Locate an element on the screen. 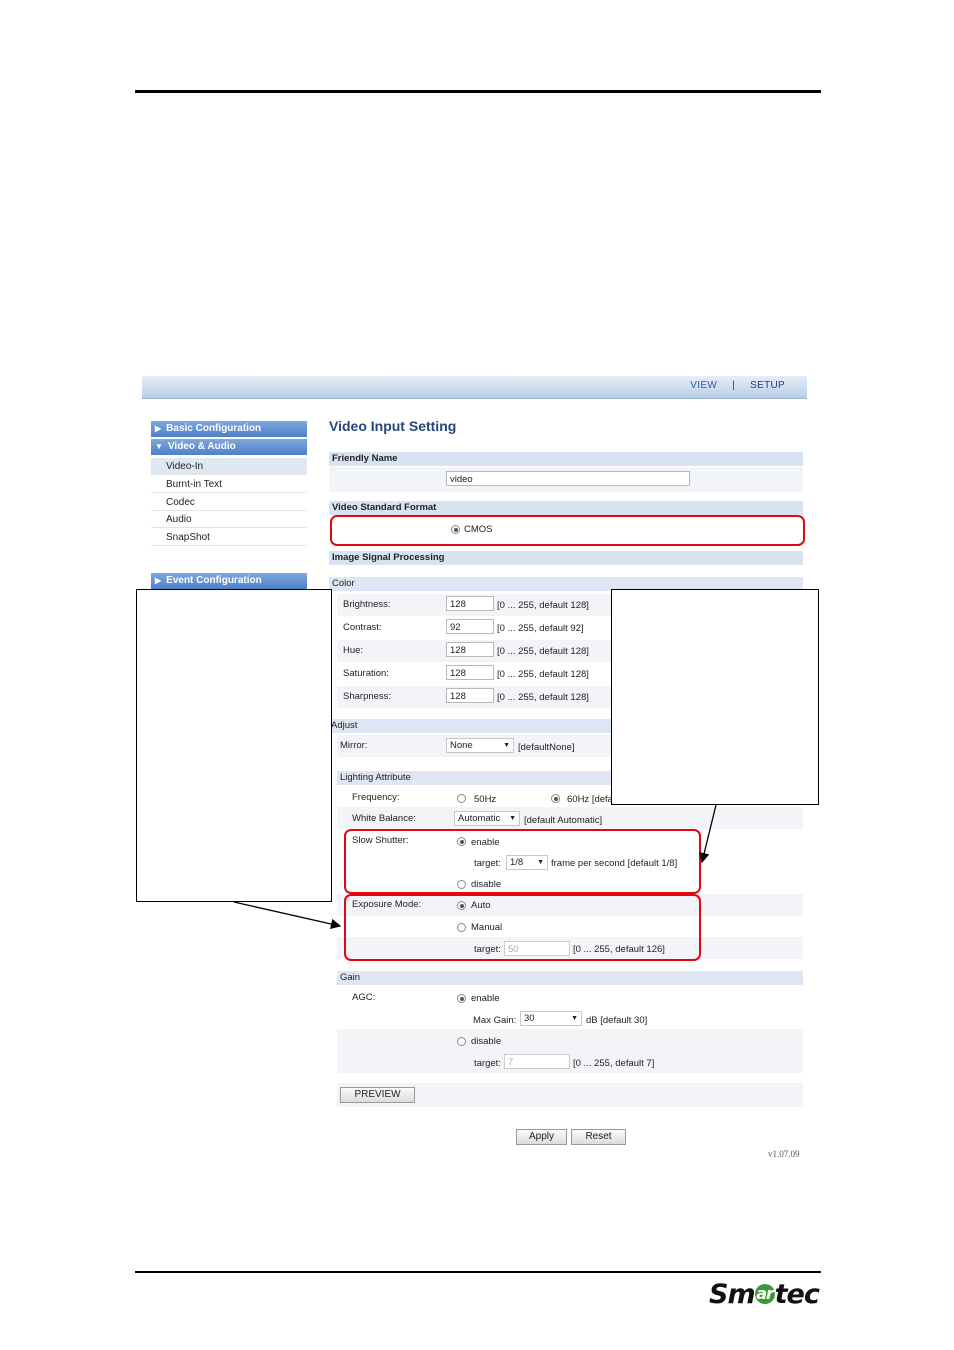 This screenshot has height=1350, width=954. annotation-arrows is located at coordinates (475, 867).